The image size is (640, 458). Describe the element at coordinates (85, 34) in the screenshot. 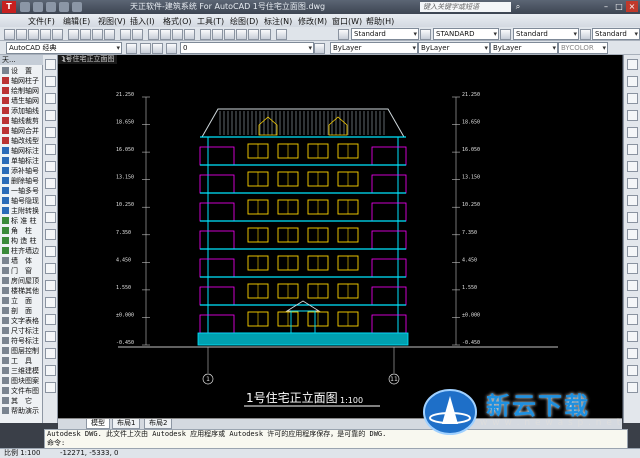

I see `copy-icon` at that location.